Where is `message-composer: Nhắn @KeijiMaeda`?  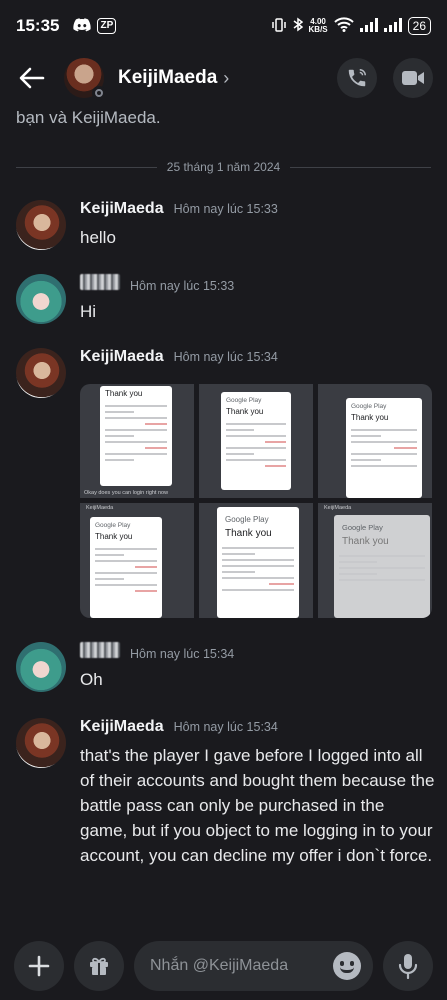 message-composer: Nhắn @KeijiMaeda is located at coordinates (223, 966).